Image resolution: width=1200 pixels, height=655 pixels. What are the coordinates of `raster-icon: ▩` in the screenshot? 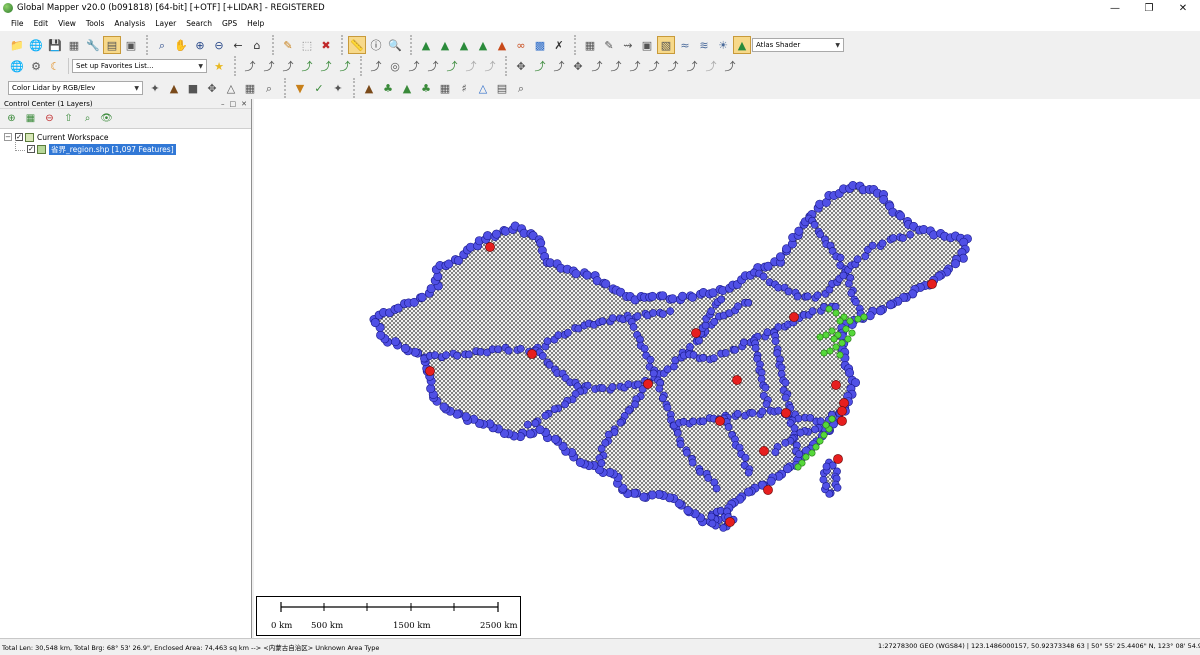 It's located at (540, 45).